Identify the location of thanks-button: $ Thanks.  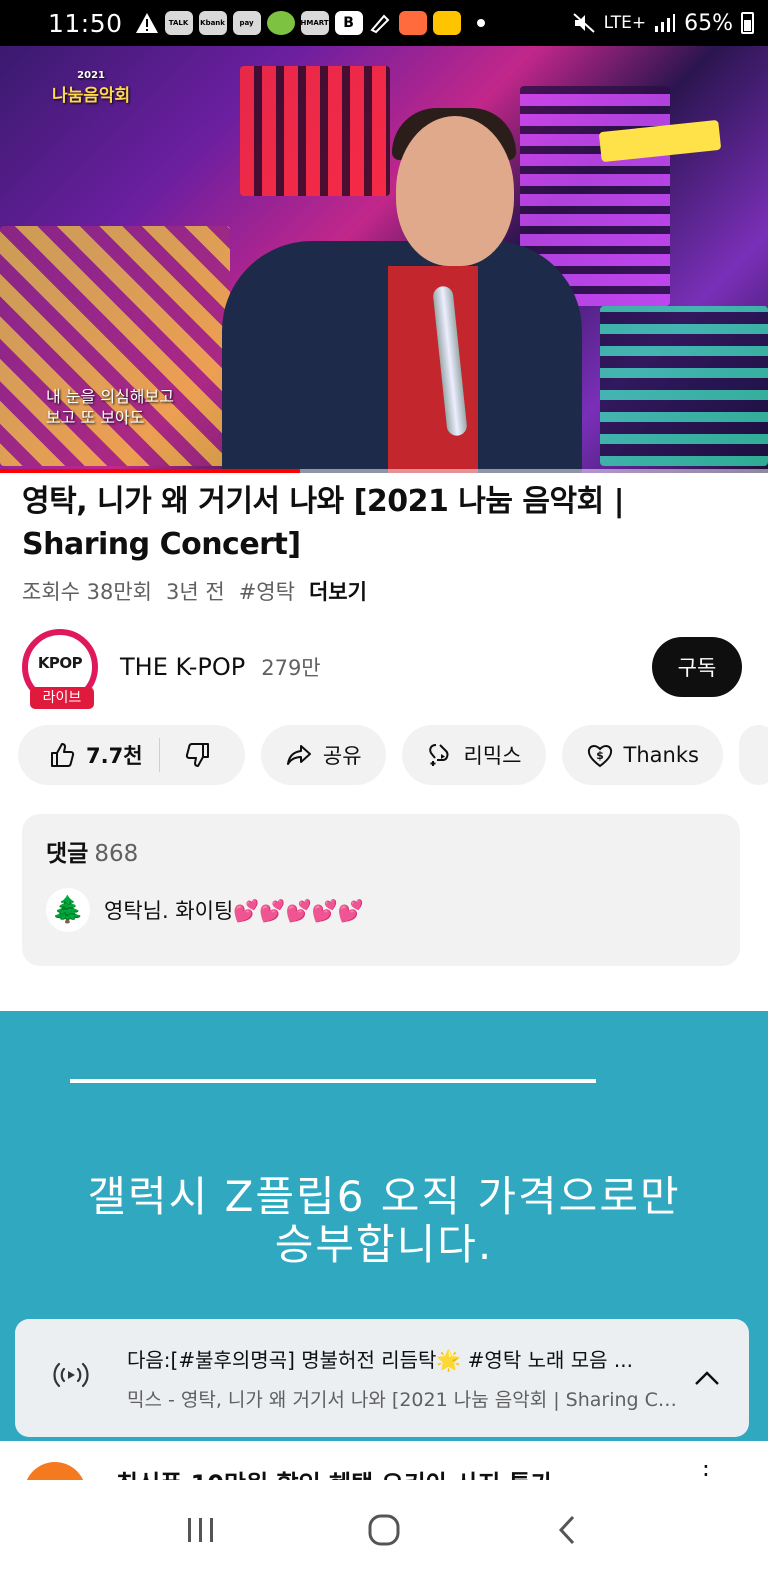
(642, 755).